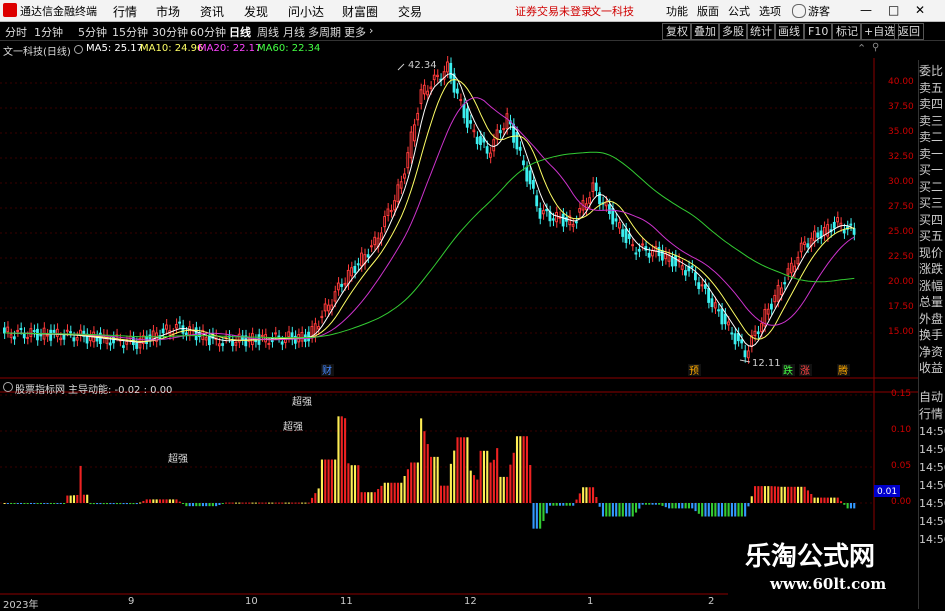 The width and height of the screenshot is (945, 611). What do you see at coordinates (931, 186) in the screenshot?
I see `quote-item: 买二` at bounding box center [931, 186].